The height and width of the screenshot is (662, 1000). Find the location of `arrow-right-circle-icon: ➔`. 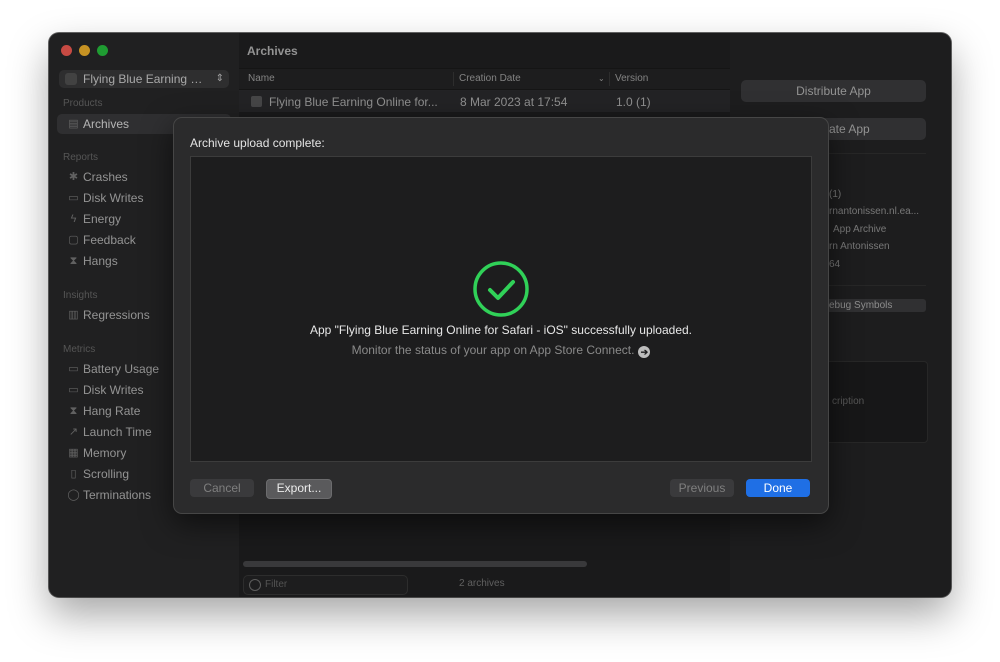

arrow-right-circle-icon: ➔ is located at coordinates (644, 352).